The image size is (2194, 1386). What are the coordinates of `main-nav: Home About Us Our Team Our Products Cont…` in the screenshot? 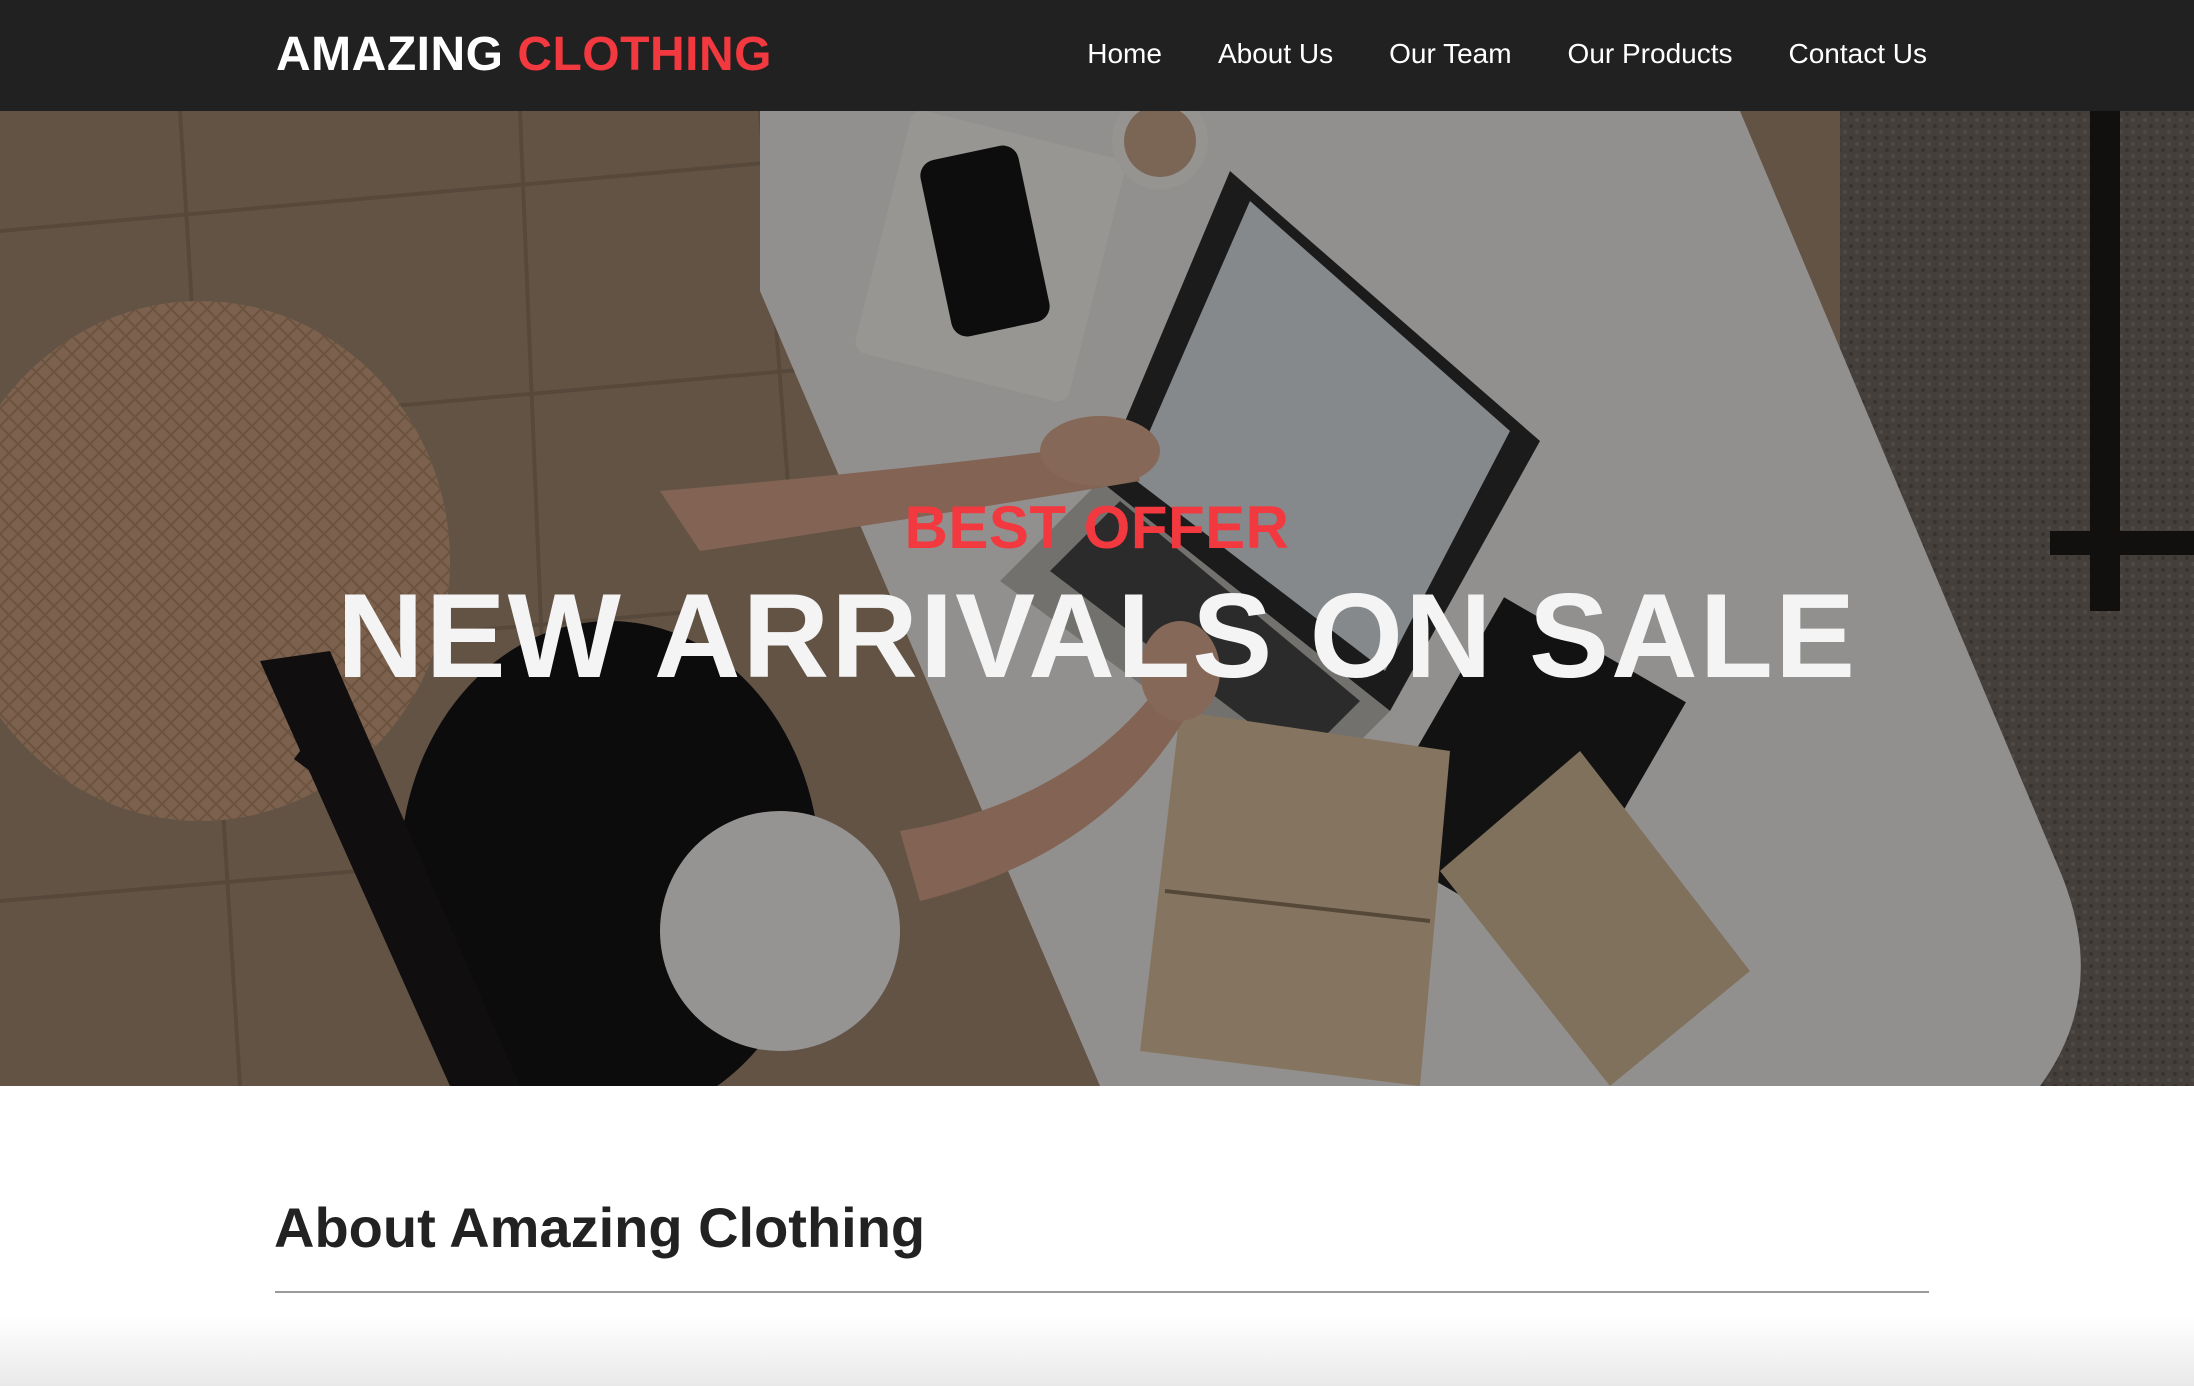 It's located at (1507, 54).